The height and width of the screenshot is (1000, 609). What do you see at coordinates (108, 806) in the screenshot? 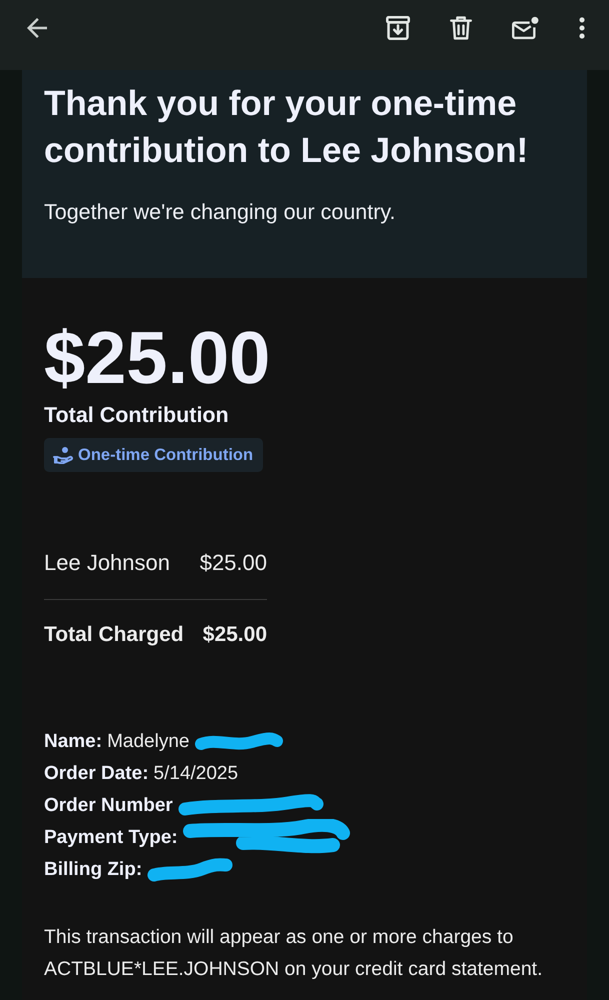
I see `detail-label: Order Number` at bounding box center [108, 806].